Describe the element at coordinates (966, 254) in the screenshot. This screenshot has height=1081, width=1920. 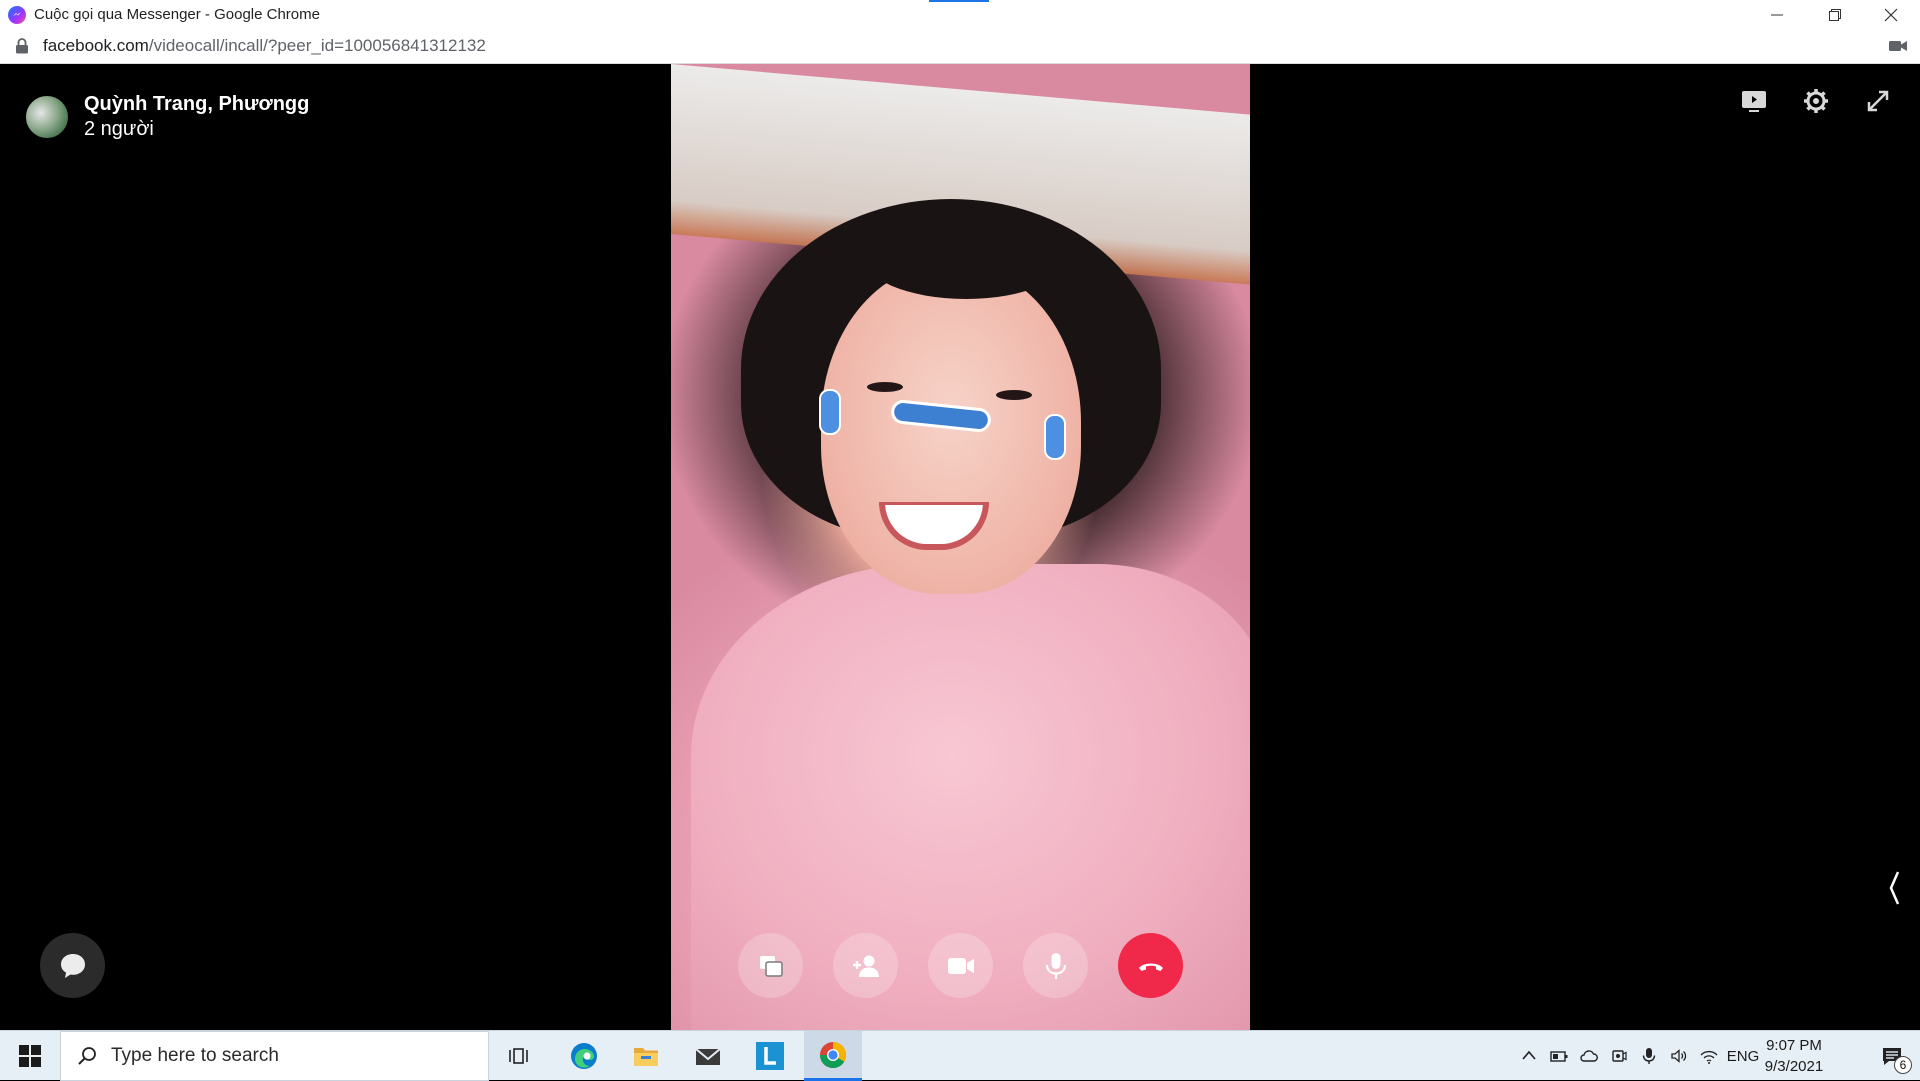
I see `video-fringe` at that location.